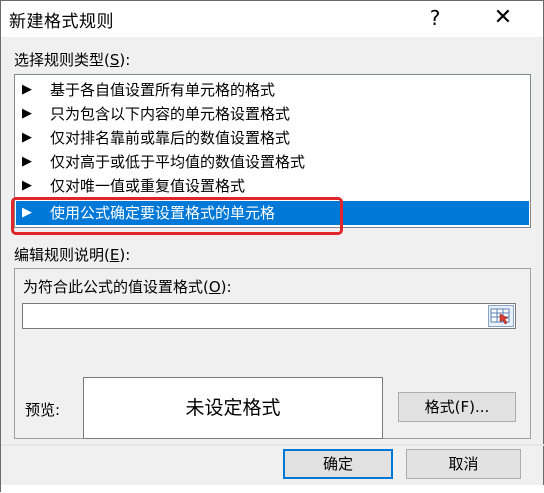  Describe the element at coordinates (72, 255) in the screenshot. I see `rule-desc-label: 编辑规则说明(E):` at that location.